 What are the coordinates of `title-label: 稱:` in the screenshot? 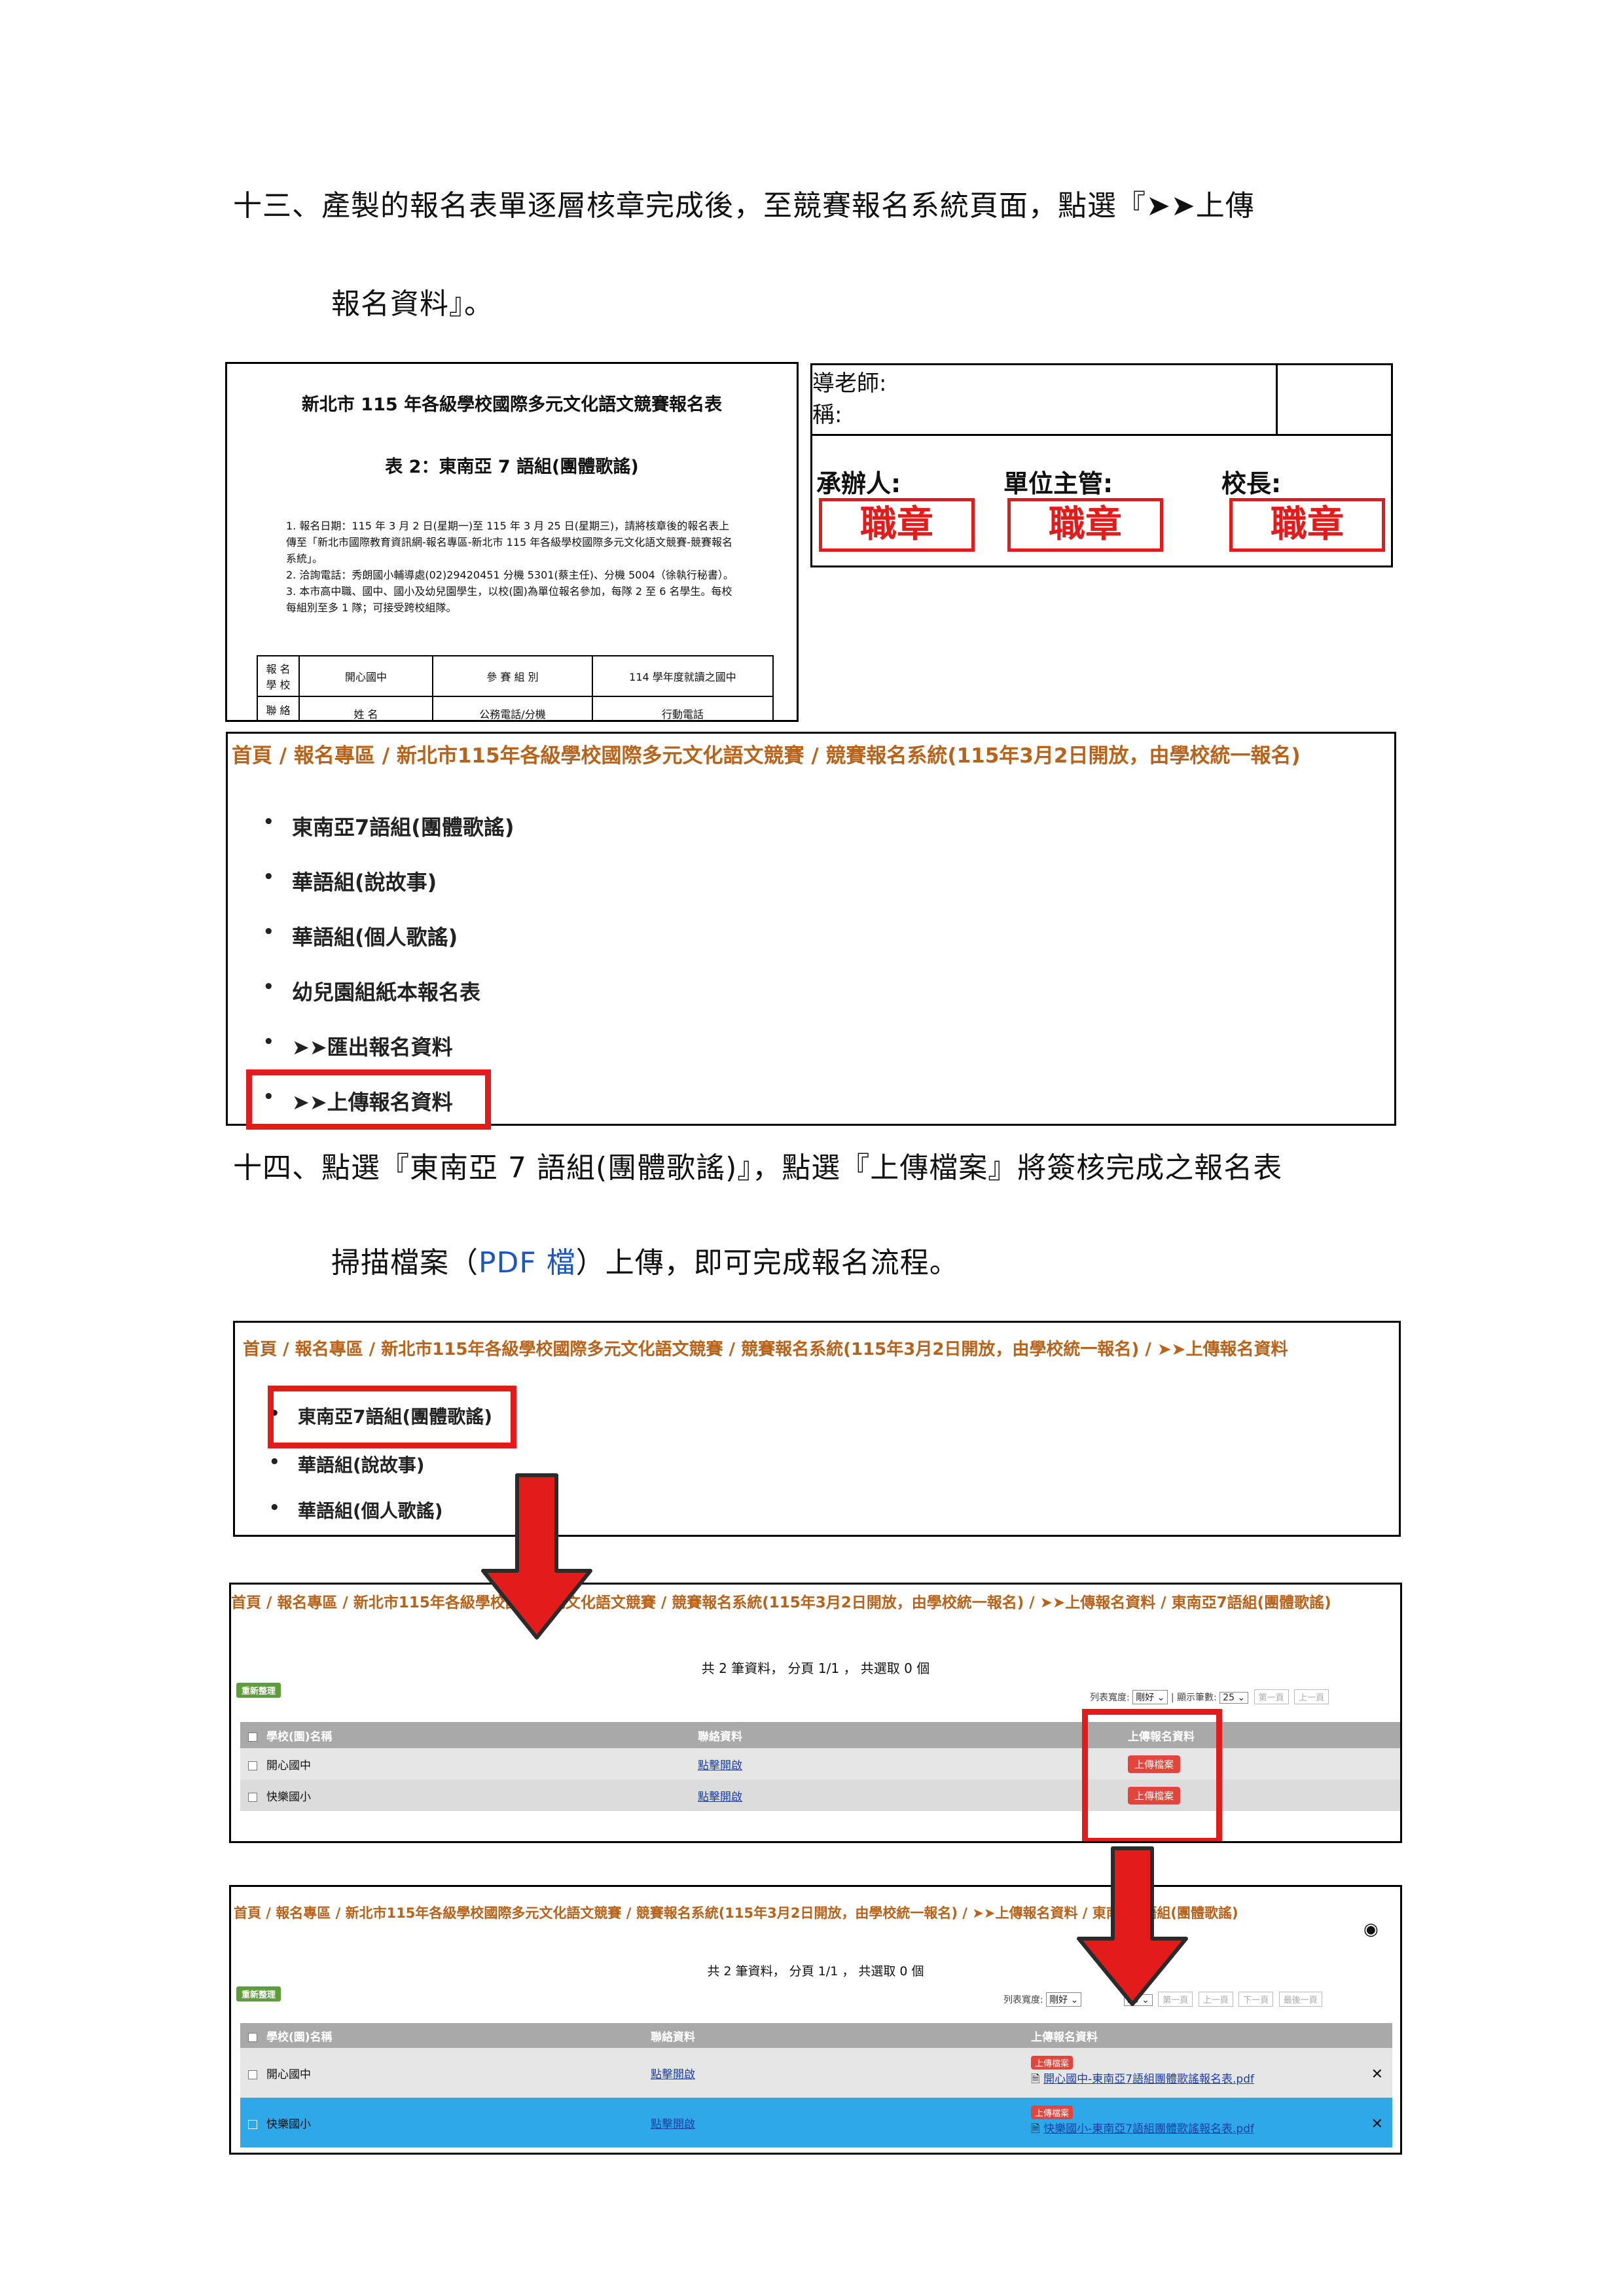 It's located at (827, 415).